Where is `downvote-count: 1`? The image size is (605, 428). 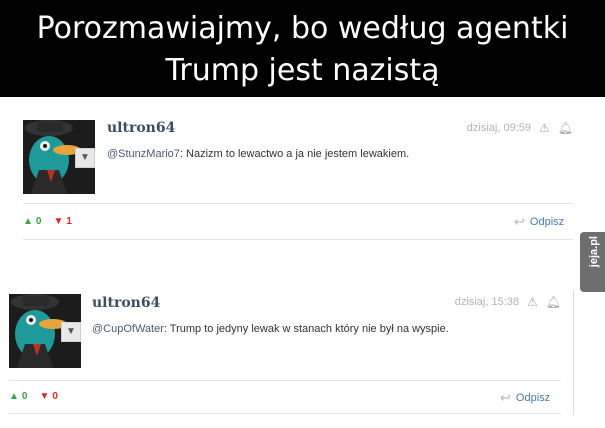 downvote-count: 1 is located at coordinates (69, 221).